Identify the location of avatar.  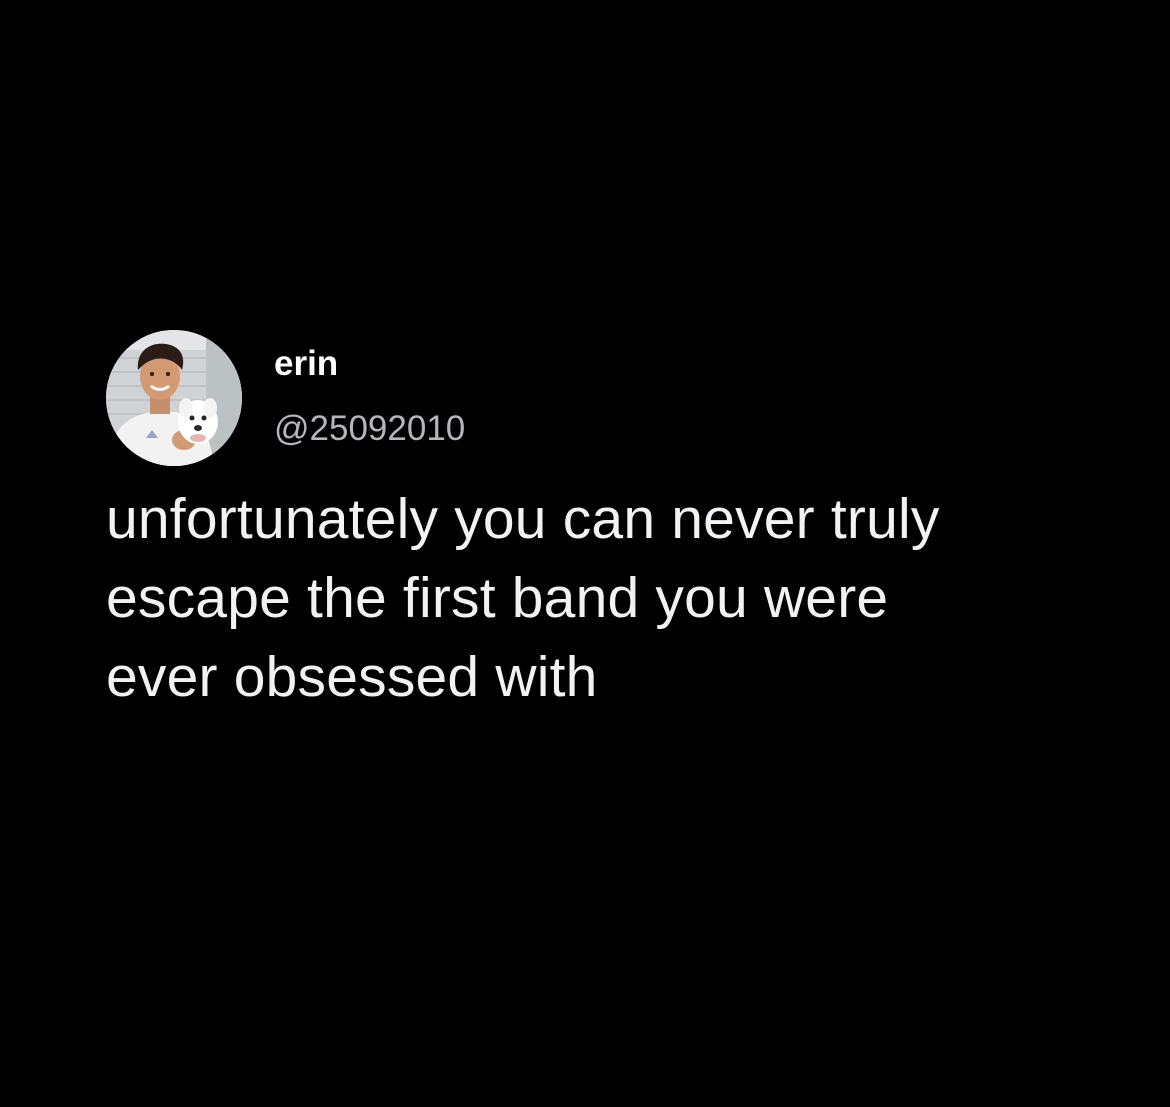
(174, 398).